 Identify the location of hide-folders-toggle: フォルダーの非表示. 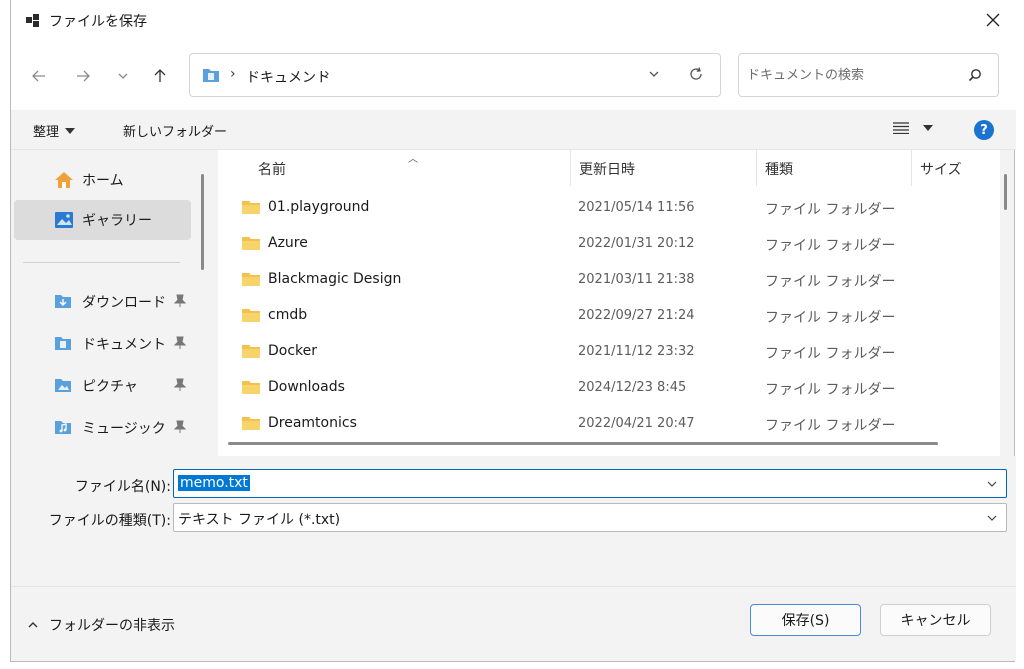
(101, 625).